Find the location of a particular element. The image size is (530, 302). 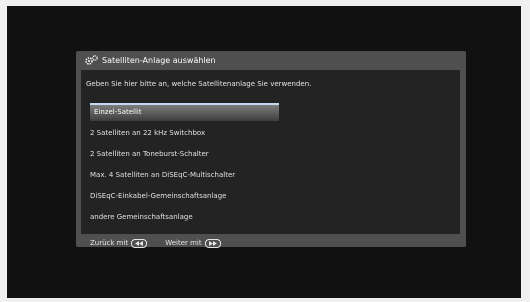

fast-forward-icon is located at coordinates (212, 243).